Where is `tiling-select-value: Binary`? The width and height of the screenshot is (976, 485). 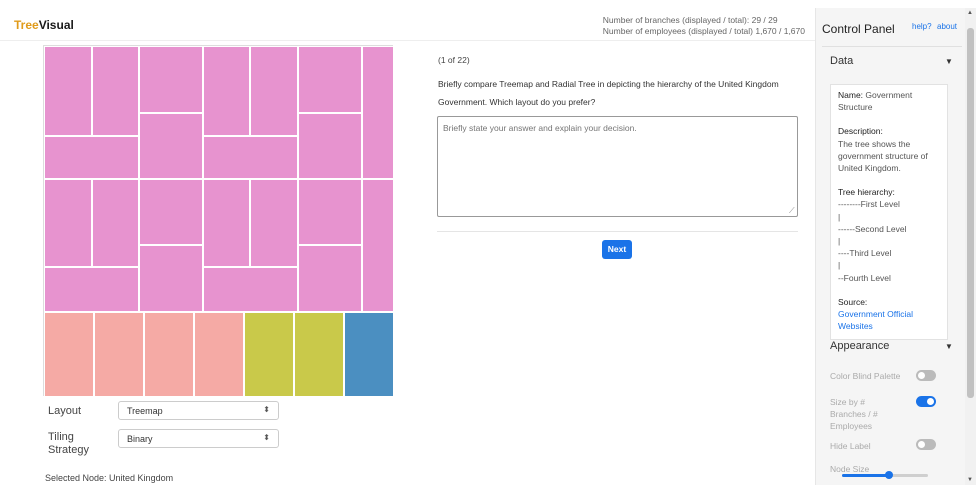 tiling-select-value: Binary is located at coordinates (140, 439).